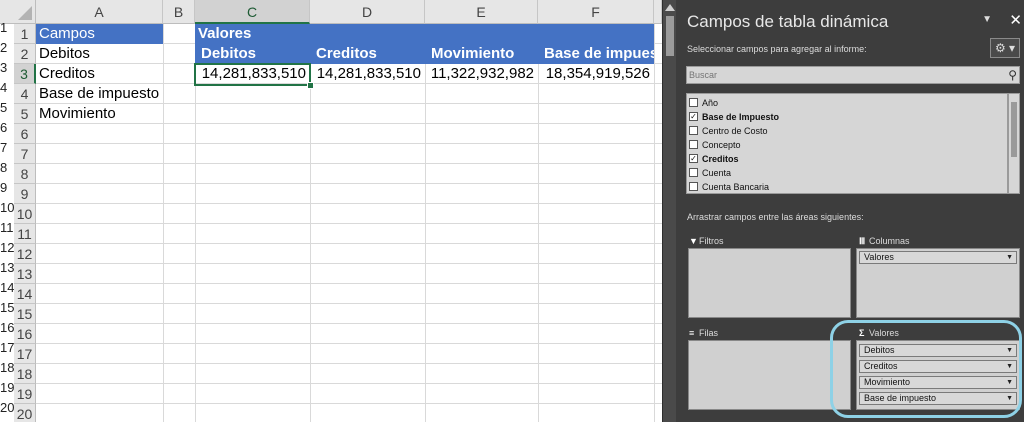 Image resolution: width=1024 pixels, height=422 pixels. What do you see at coordinates (4, 27) in the screenshot?
I see `row-number-ghost: 1` at bounding box center [4, 27].